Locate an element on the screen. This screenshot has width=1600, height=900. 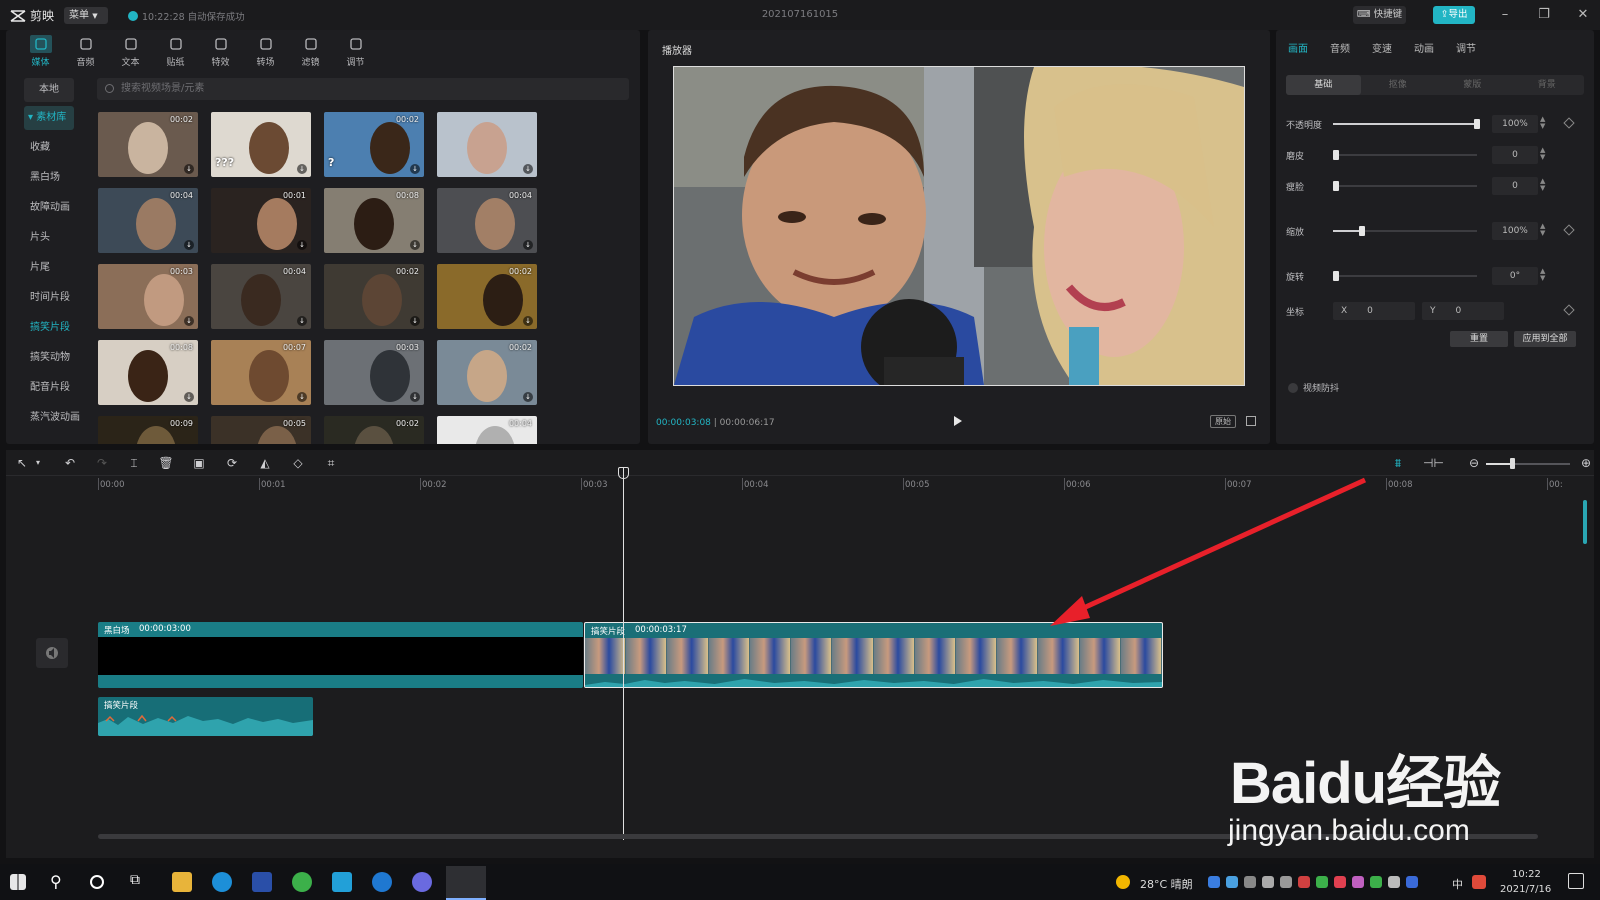
app-icon-blue is located at coordinates (262, 882).